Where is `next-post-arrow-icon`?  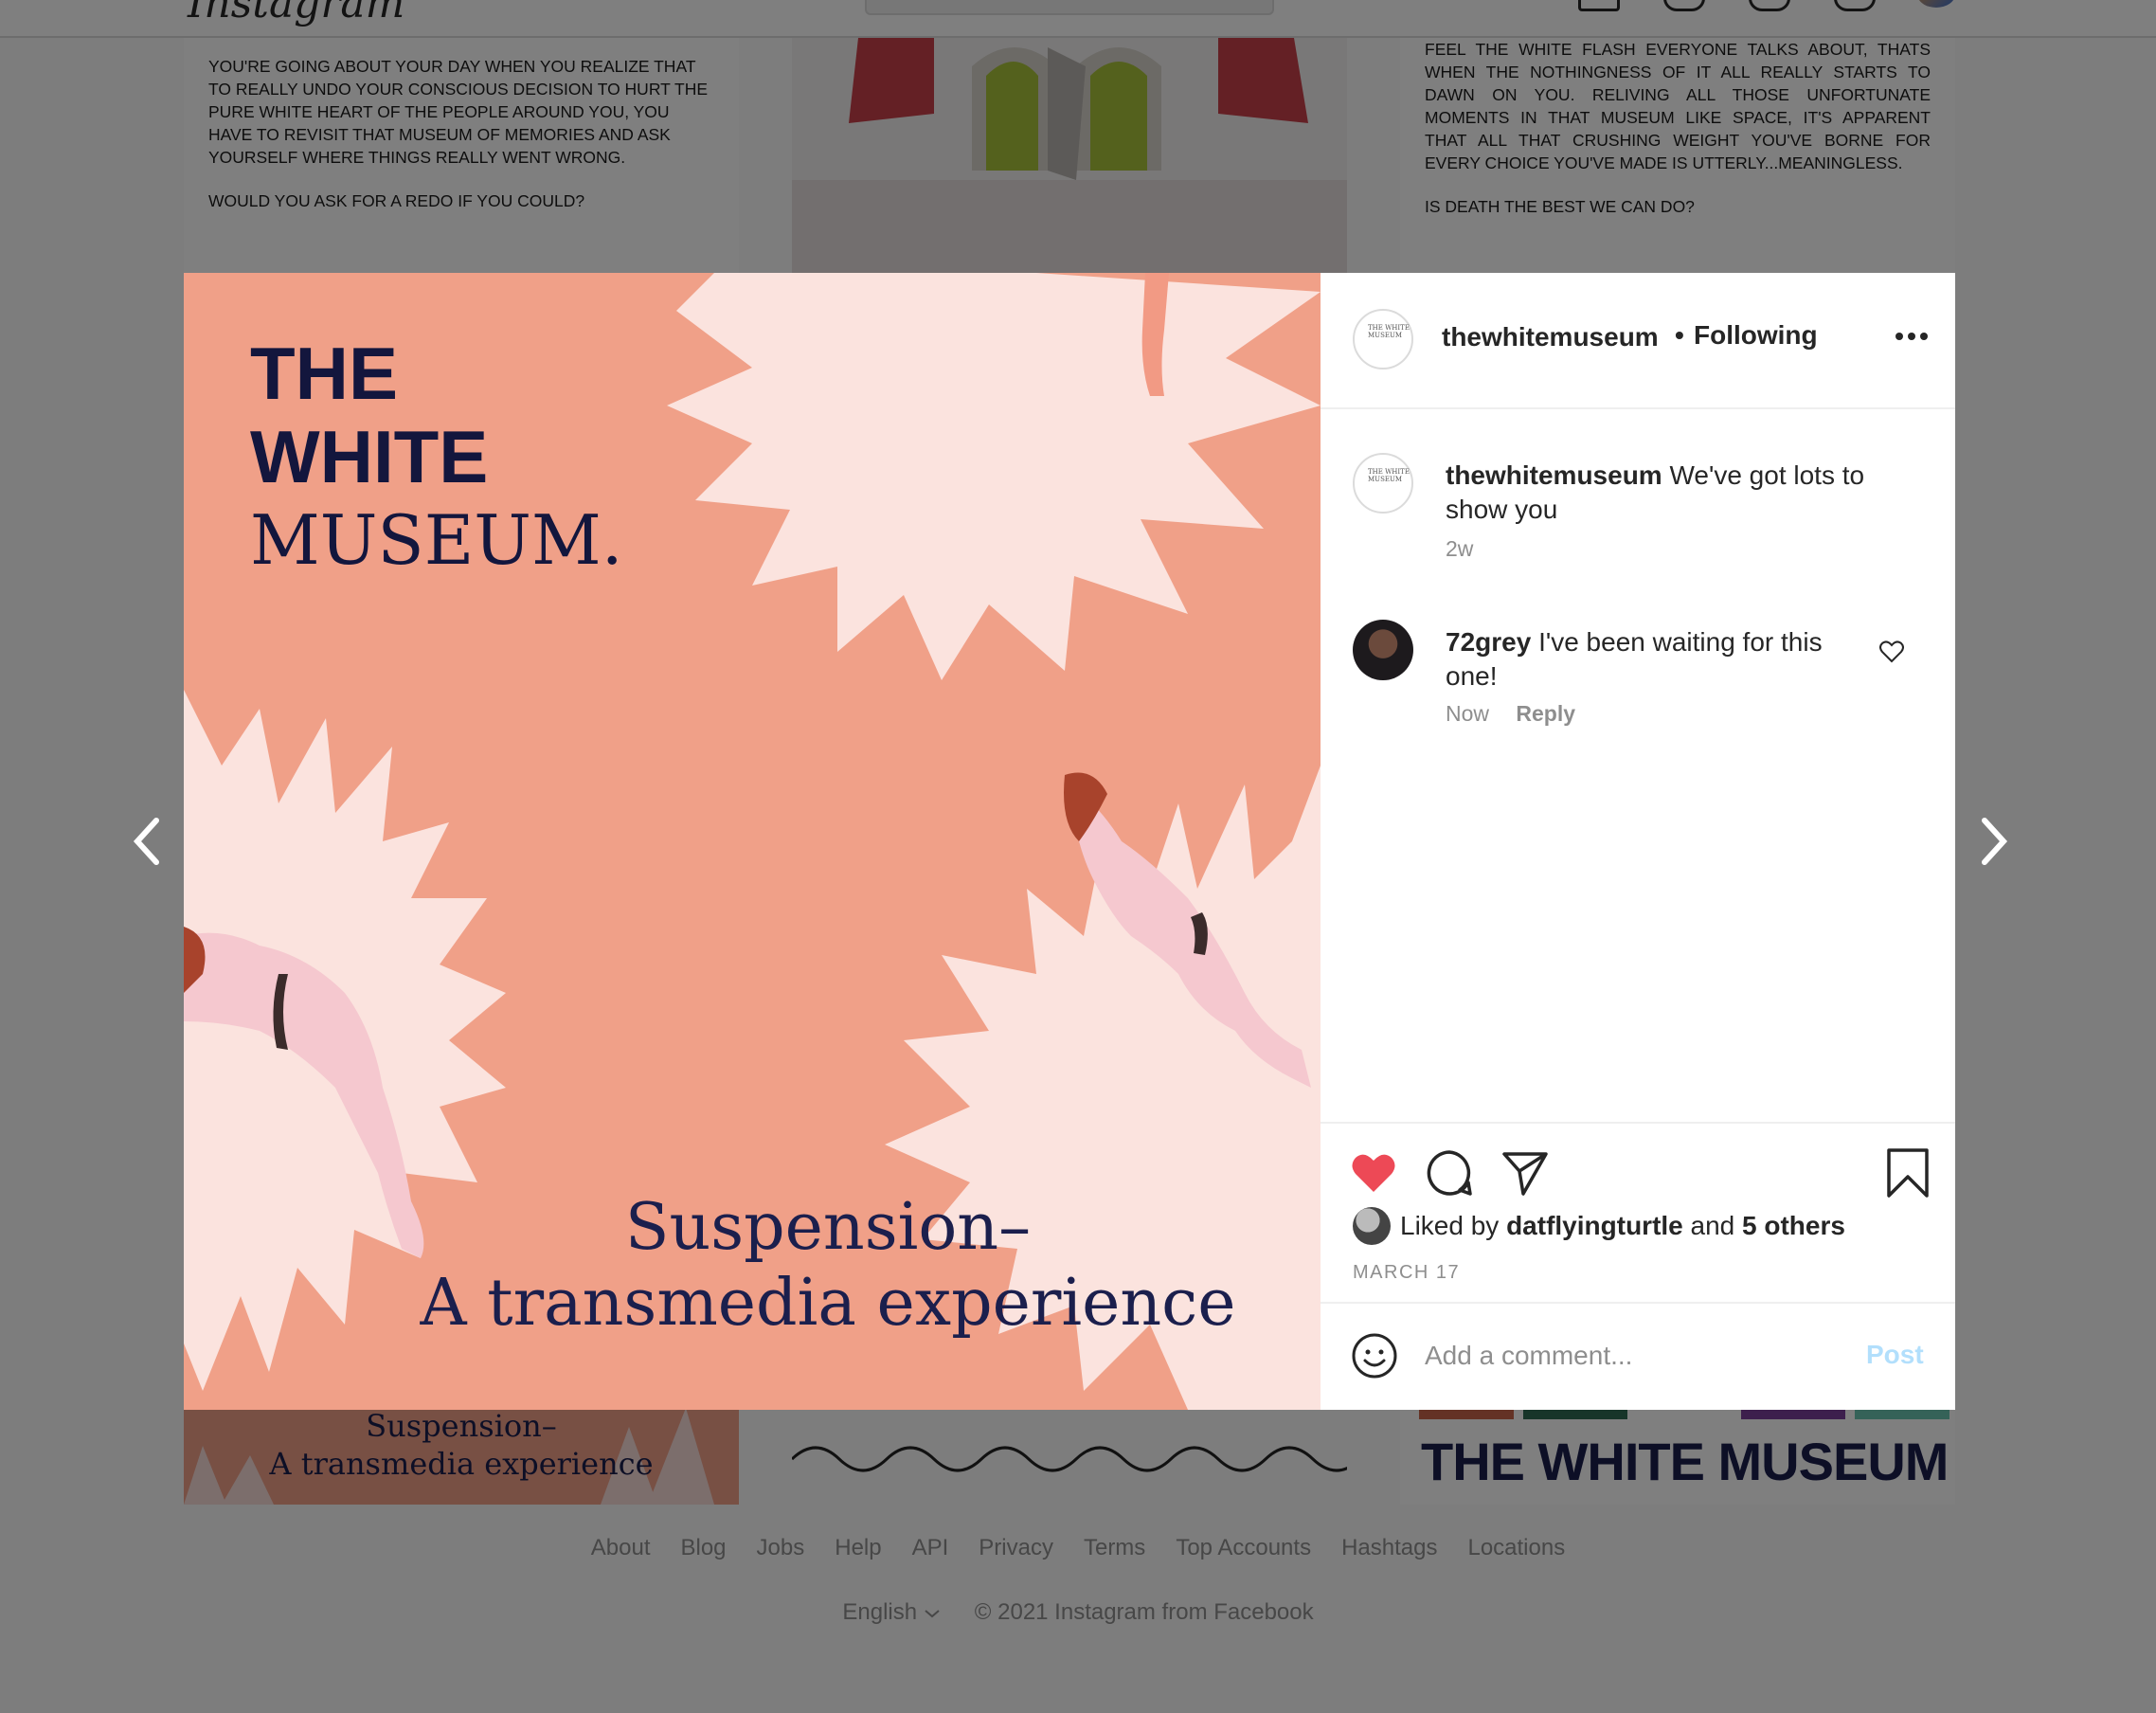 next-post-arrow-icon is located at coordinates (1994, 841).